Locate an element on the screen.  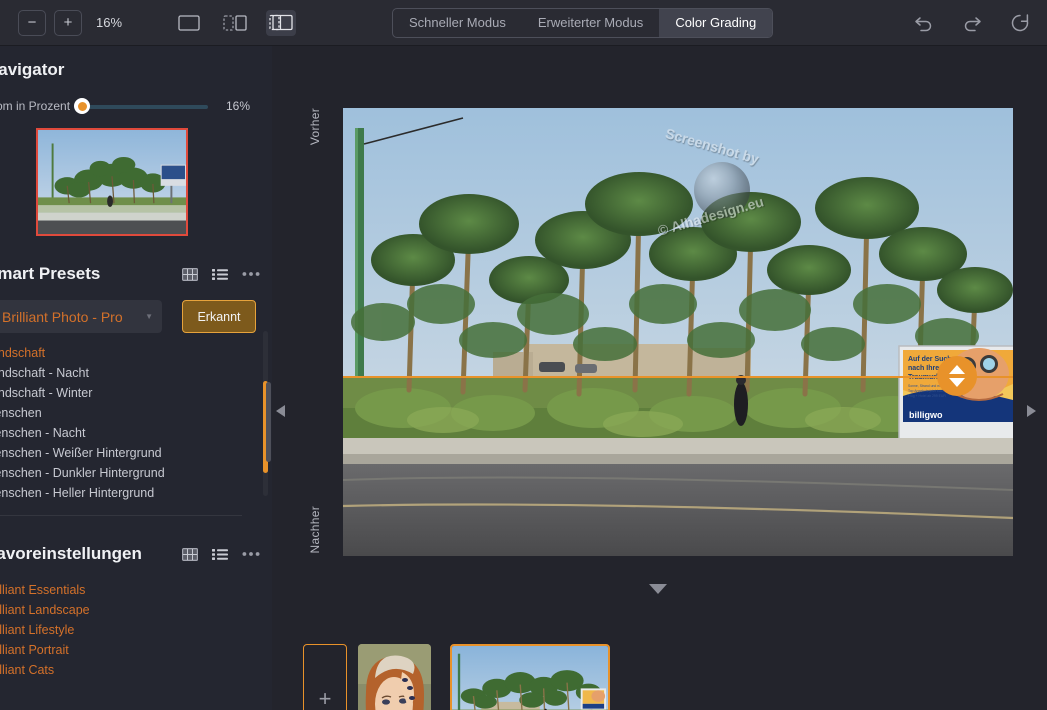
palms-thumbnail-image is located at coordinates (530, 678).